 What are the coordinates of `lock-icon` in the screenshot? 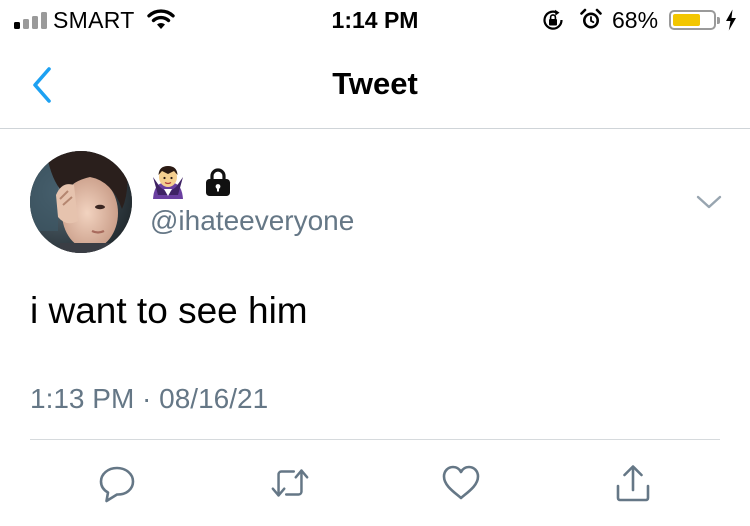 It's located at (218, 184).